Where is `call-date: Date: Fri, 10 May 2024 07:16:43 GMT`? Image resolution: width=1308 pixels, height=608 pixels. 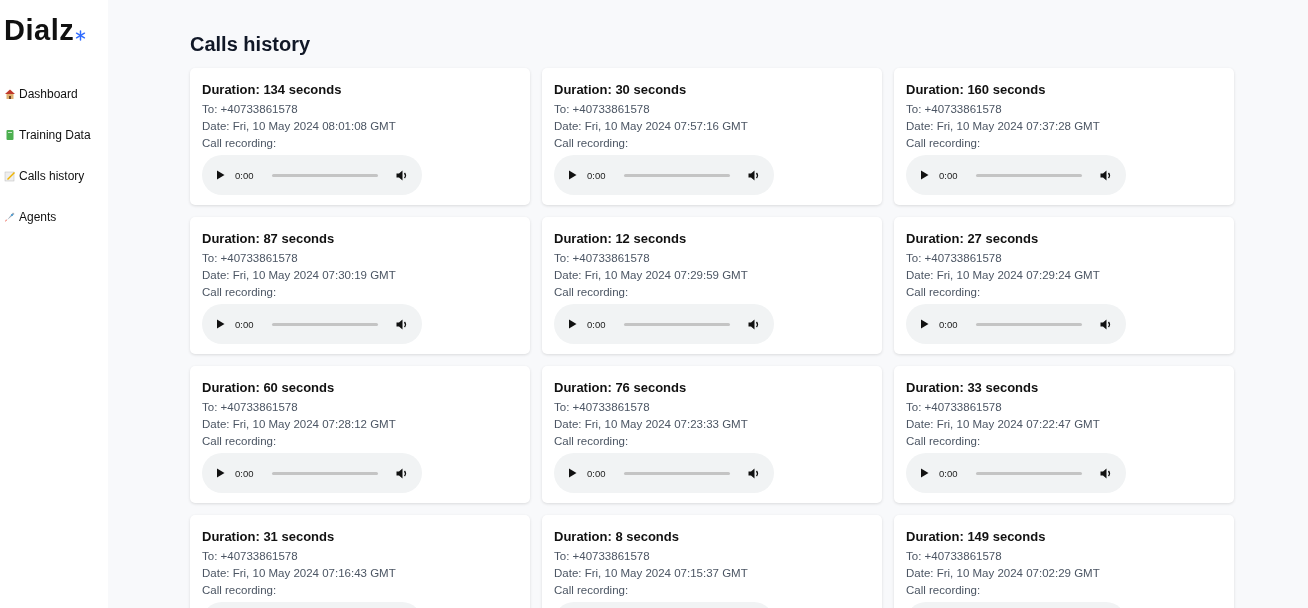 call-date: Date: Fri, 10 May 2024 07:16:43 GMT is located at coordinates (299, 573).